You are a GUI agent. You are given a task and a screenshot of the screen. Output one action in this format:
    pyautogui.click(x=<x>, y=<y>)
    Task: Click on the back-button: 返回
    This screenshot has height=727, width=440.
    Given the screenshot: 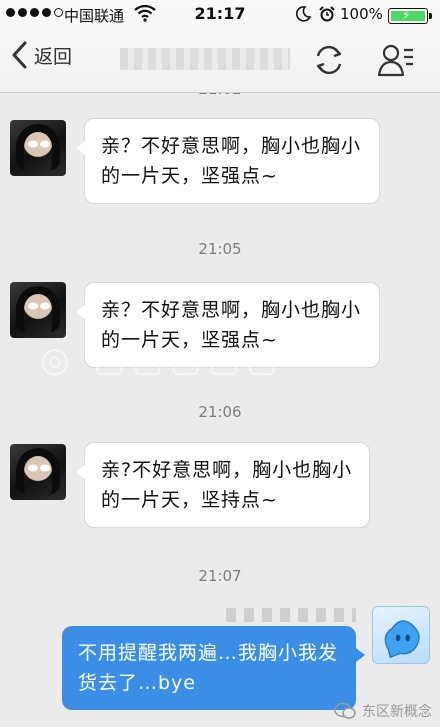 What is the action you would take?
    pyautogui.click(x=41, y=55)
    